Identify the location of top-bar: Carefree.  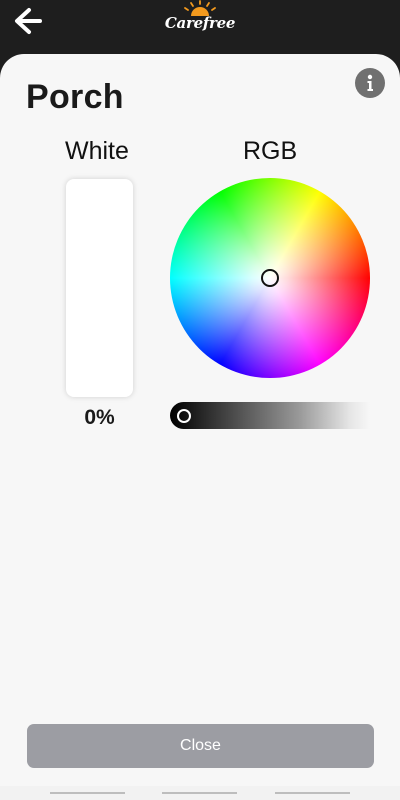
(200, 30).